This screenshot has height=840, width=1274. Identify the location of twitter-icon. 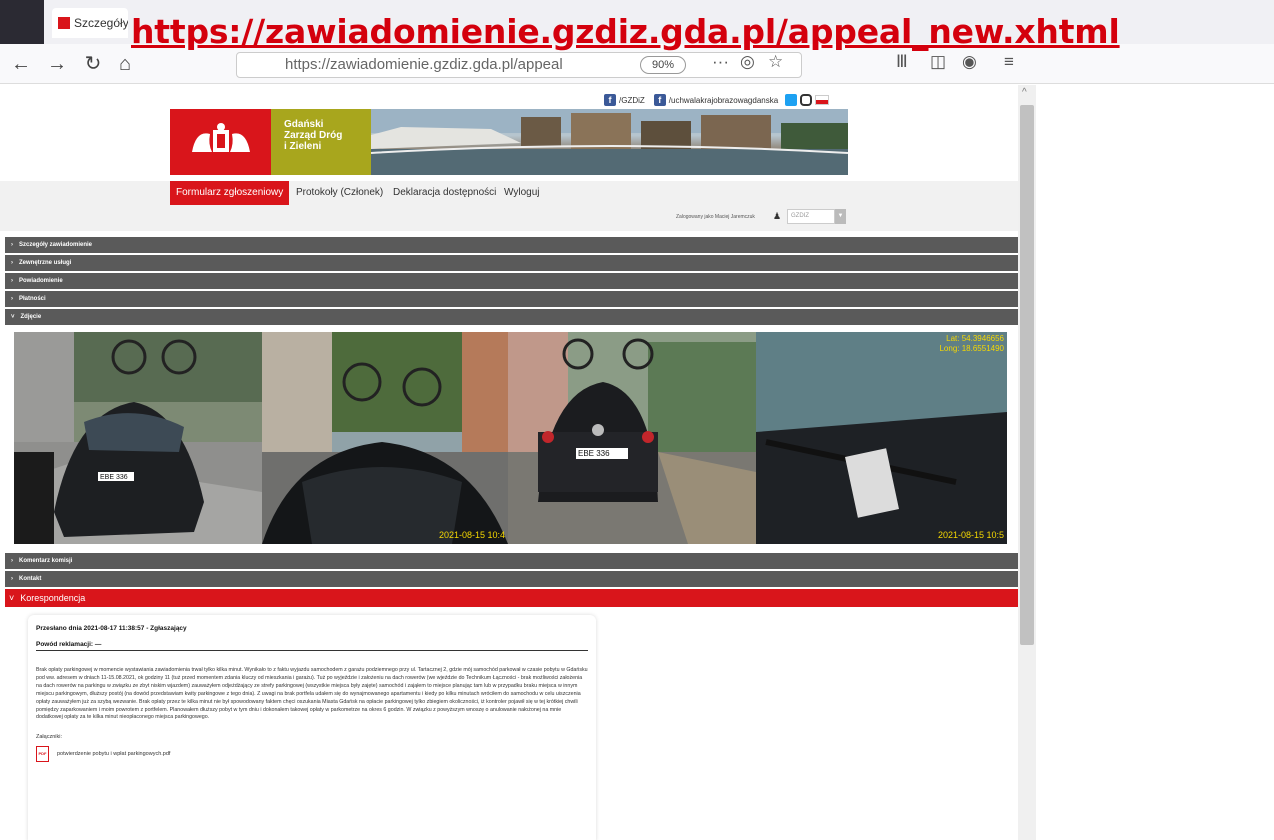
(791, 100).